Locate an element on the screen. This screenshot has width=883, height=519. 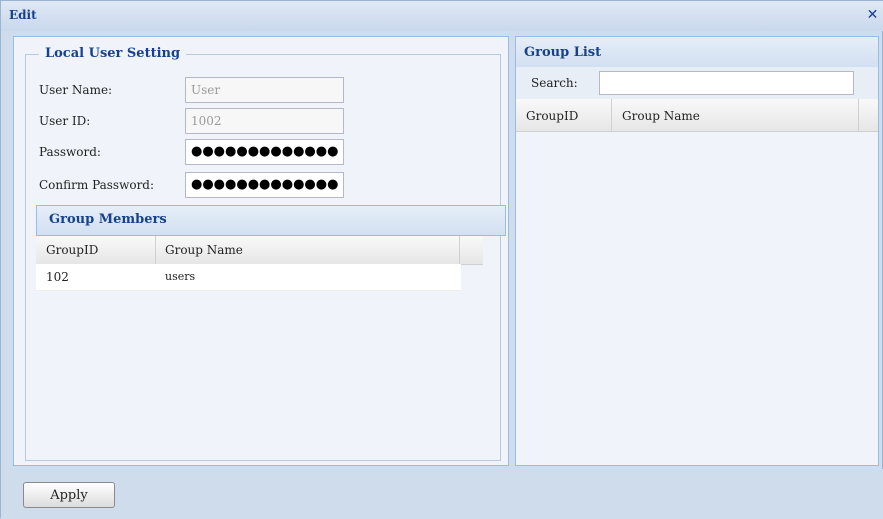
password-input: ●●●●●●●●●●●●● is located at coordinates (264, 152).